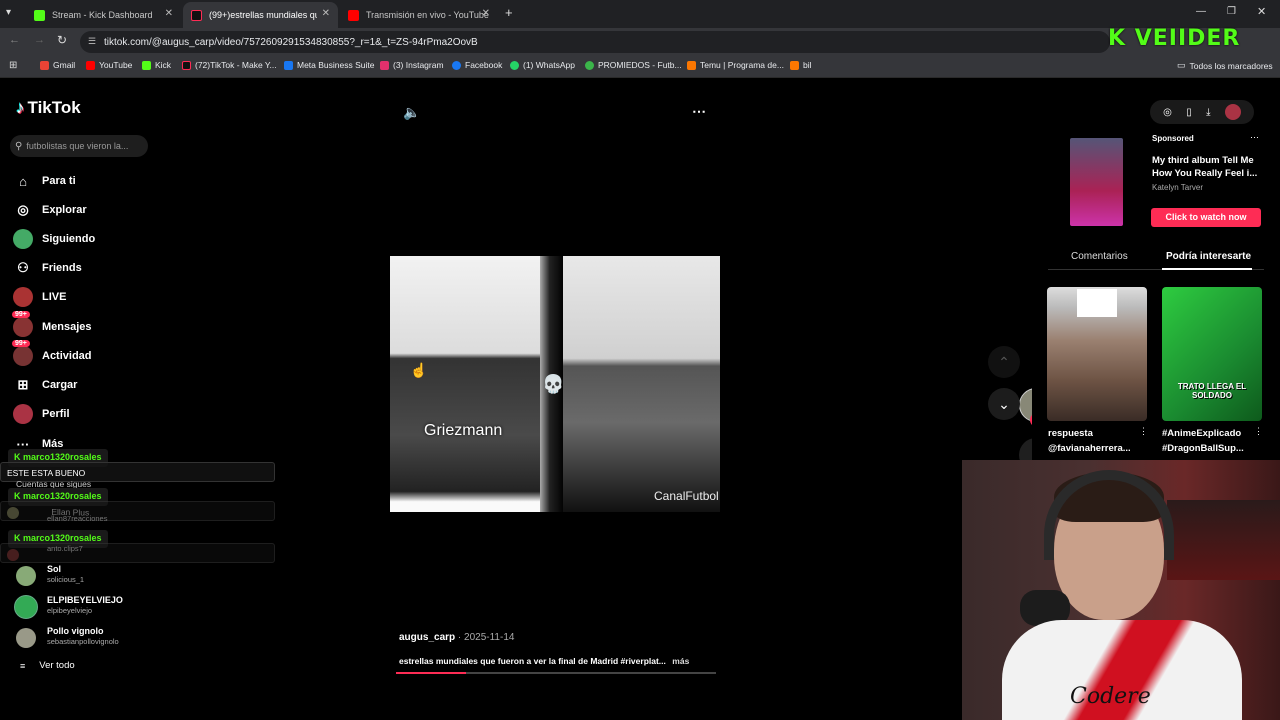 The image size is (1280, 720). Describe the element at coordinates (20, 107) in the screenshot. I see `tiktok-note-icon: ♪` at that location.